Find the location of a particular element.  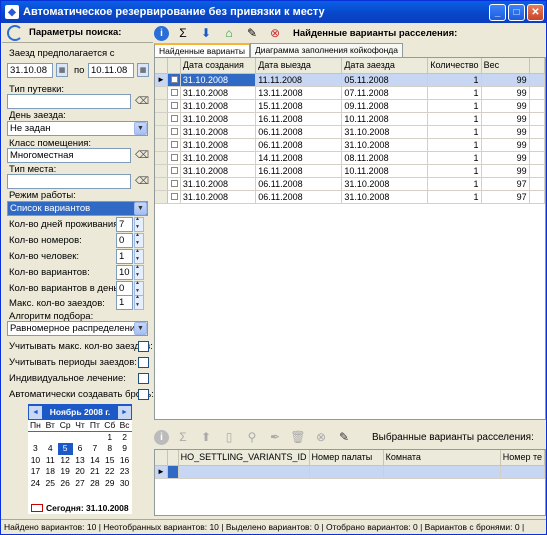

arrival-day-select: Не задан is located at coordinates (77, 128).